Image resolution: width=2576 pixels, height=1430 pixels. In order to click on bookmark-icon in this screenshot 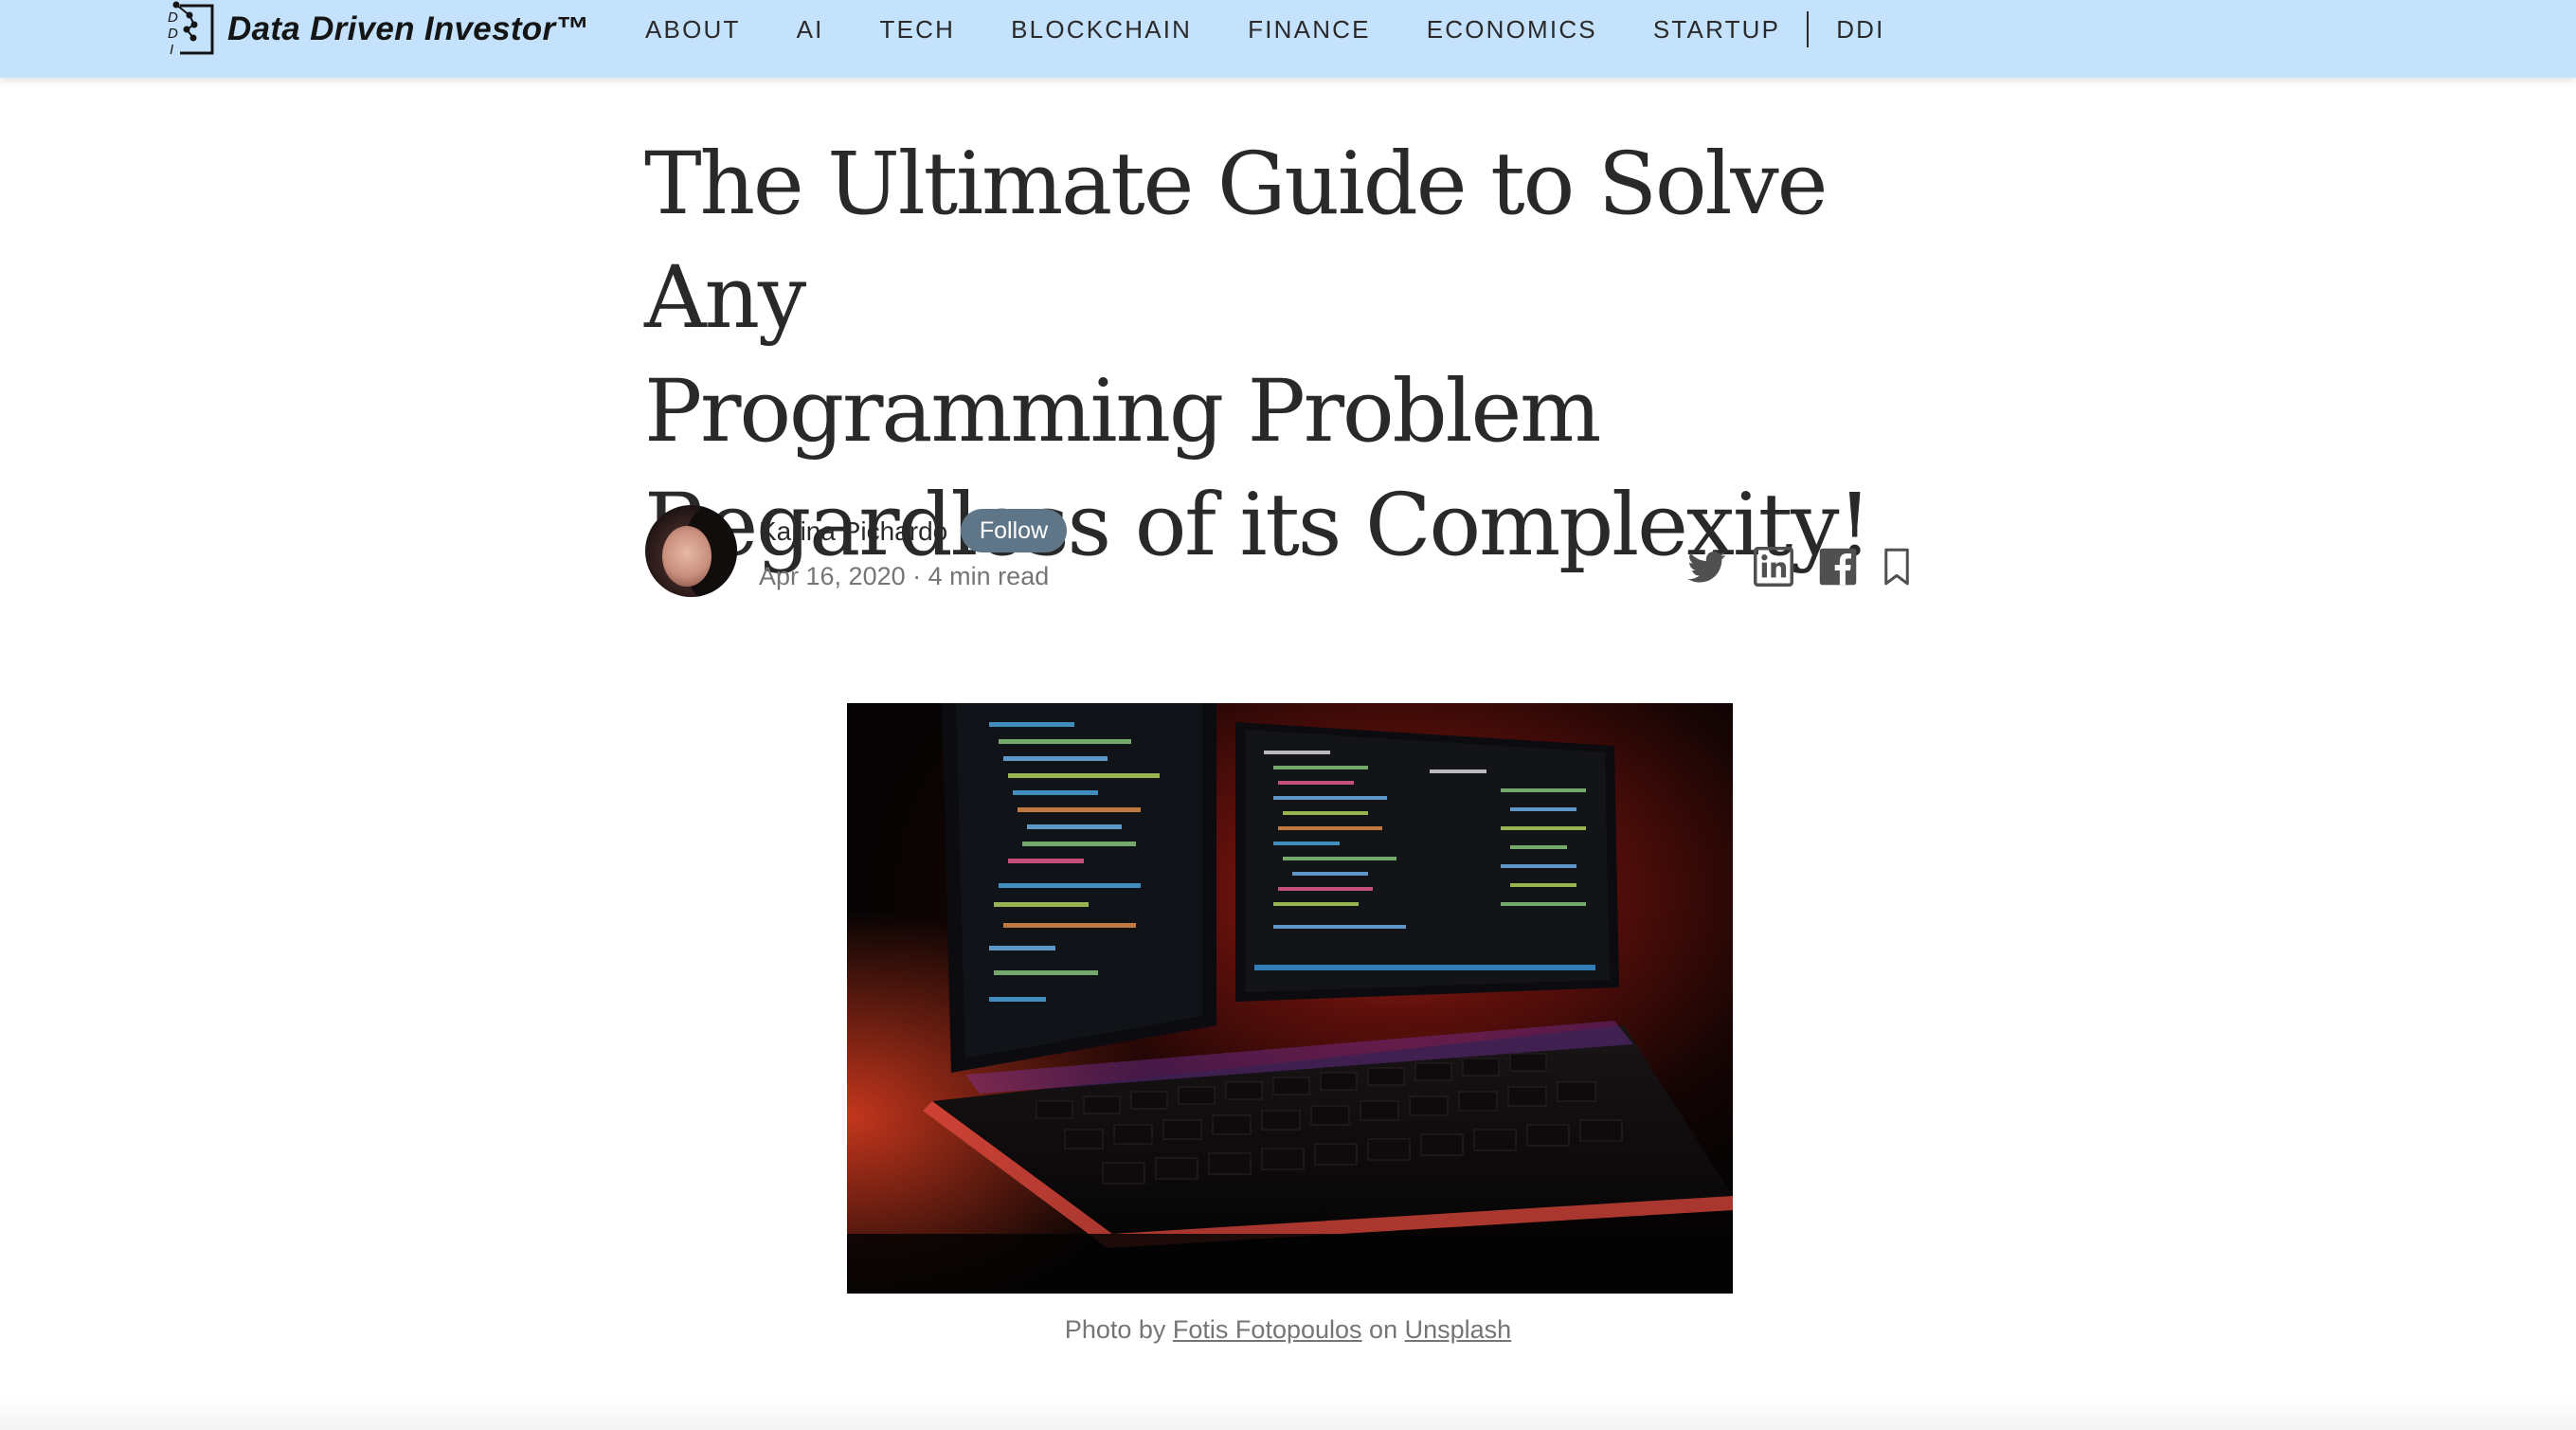, I will do `click(1896, 567)`.